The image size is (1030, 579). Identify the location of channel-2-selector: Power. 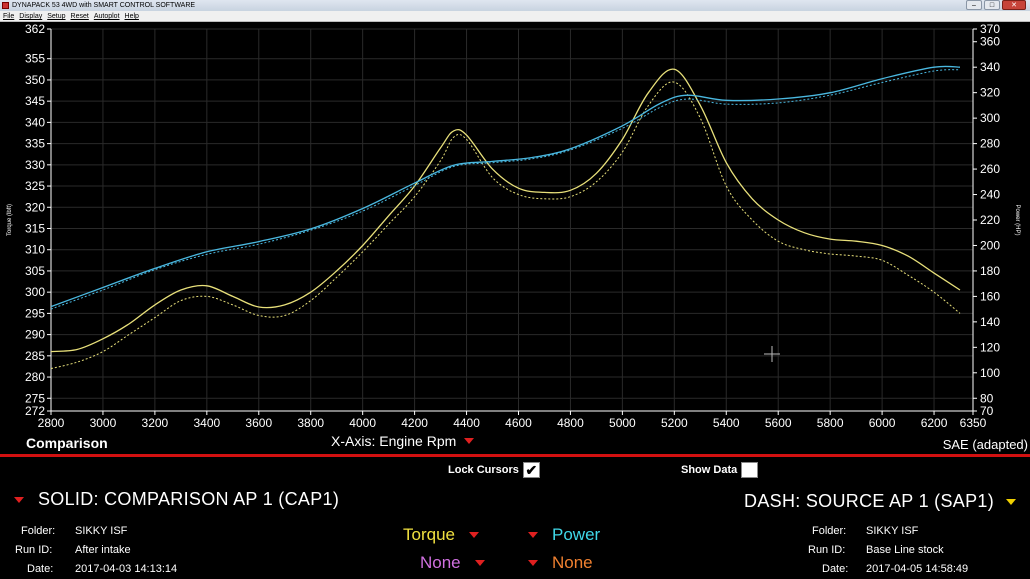
(564, 535).